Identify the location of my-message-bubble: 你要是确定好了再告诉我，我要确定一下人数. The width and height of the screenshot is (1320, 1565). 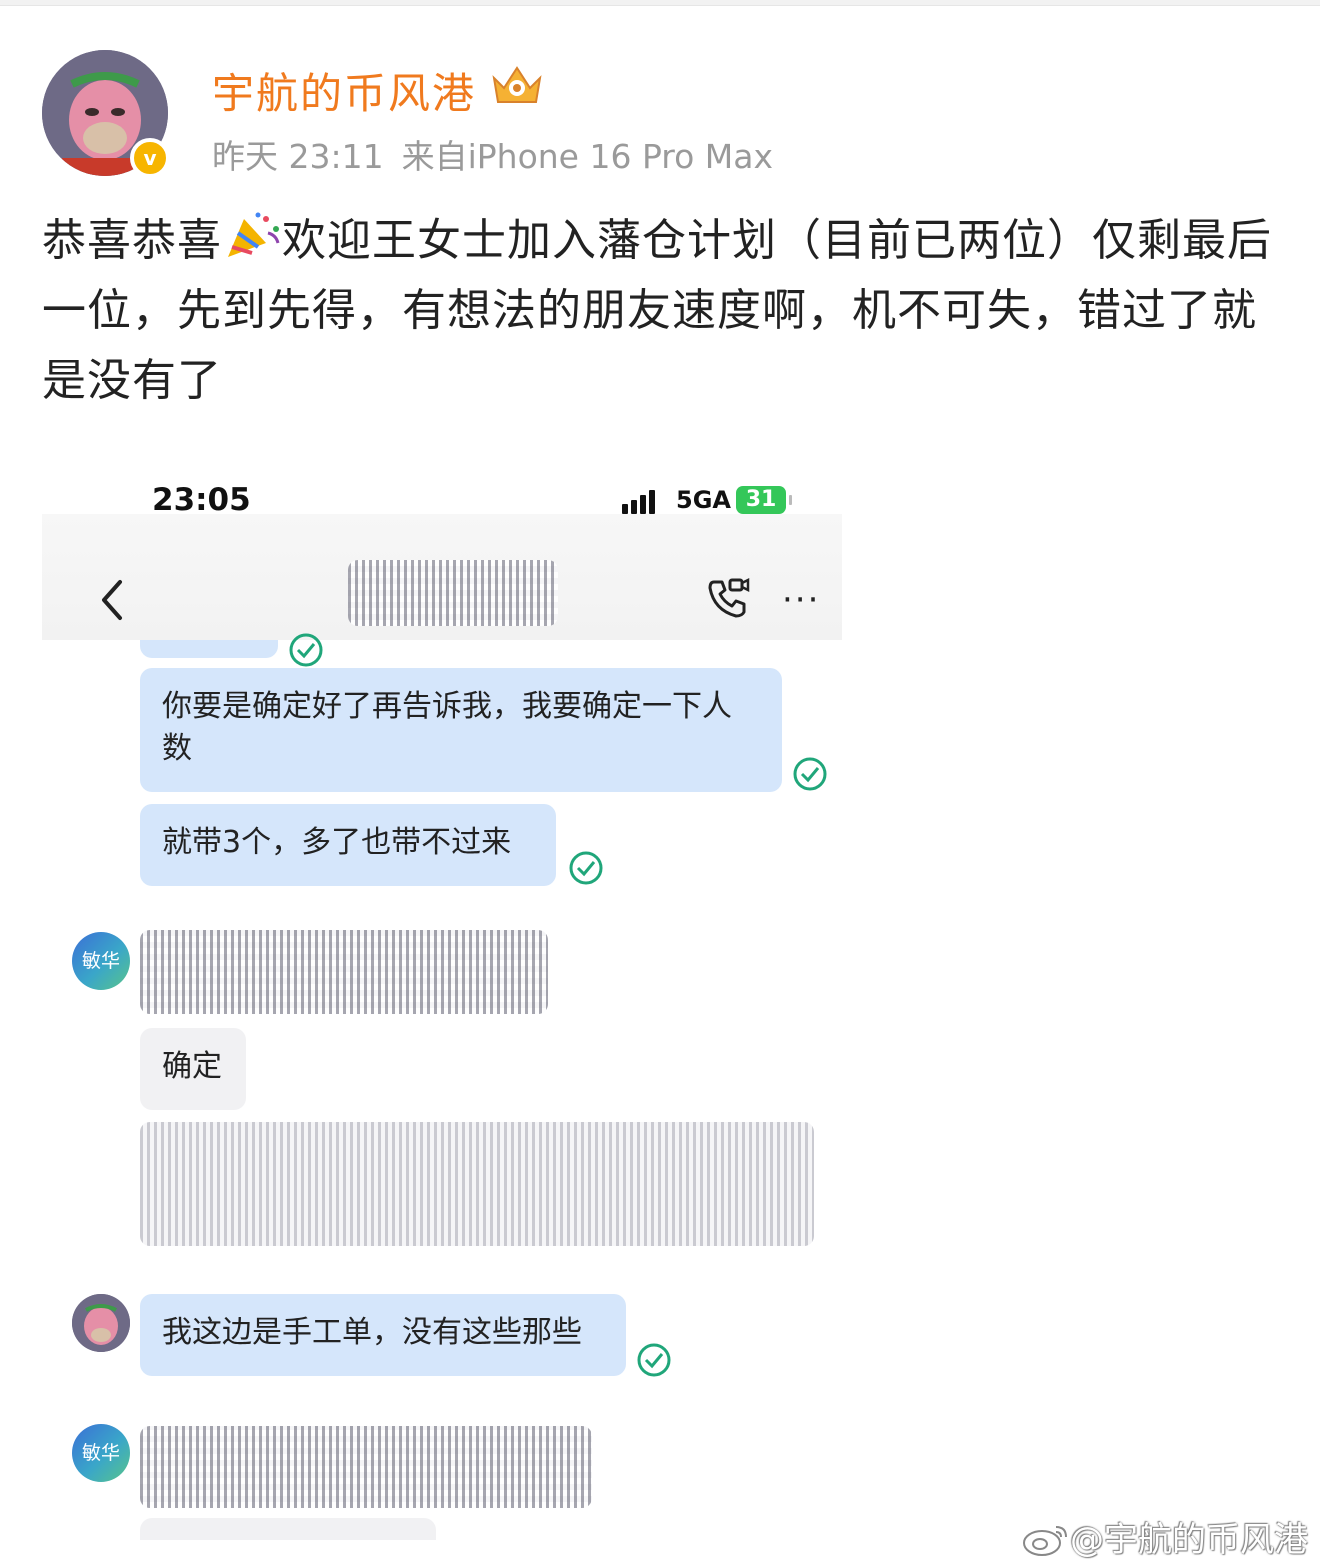
(461, 730).